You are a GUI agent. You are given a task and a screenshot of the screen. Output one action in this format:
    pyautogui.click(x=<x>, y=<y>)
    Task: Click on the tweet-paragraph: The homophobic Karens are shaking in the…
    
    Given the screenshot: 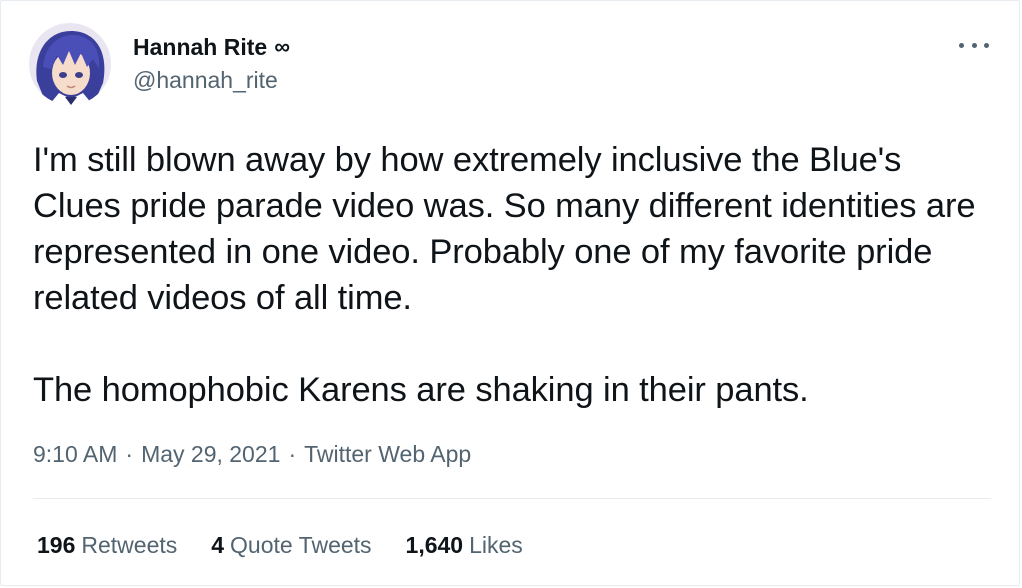 What is the action you would take?
    pyautogui.click(x=421, y=390)
    